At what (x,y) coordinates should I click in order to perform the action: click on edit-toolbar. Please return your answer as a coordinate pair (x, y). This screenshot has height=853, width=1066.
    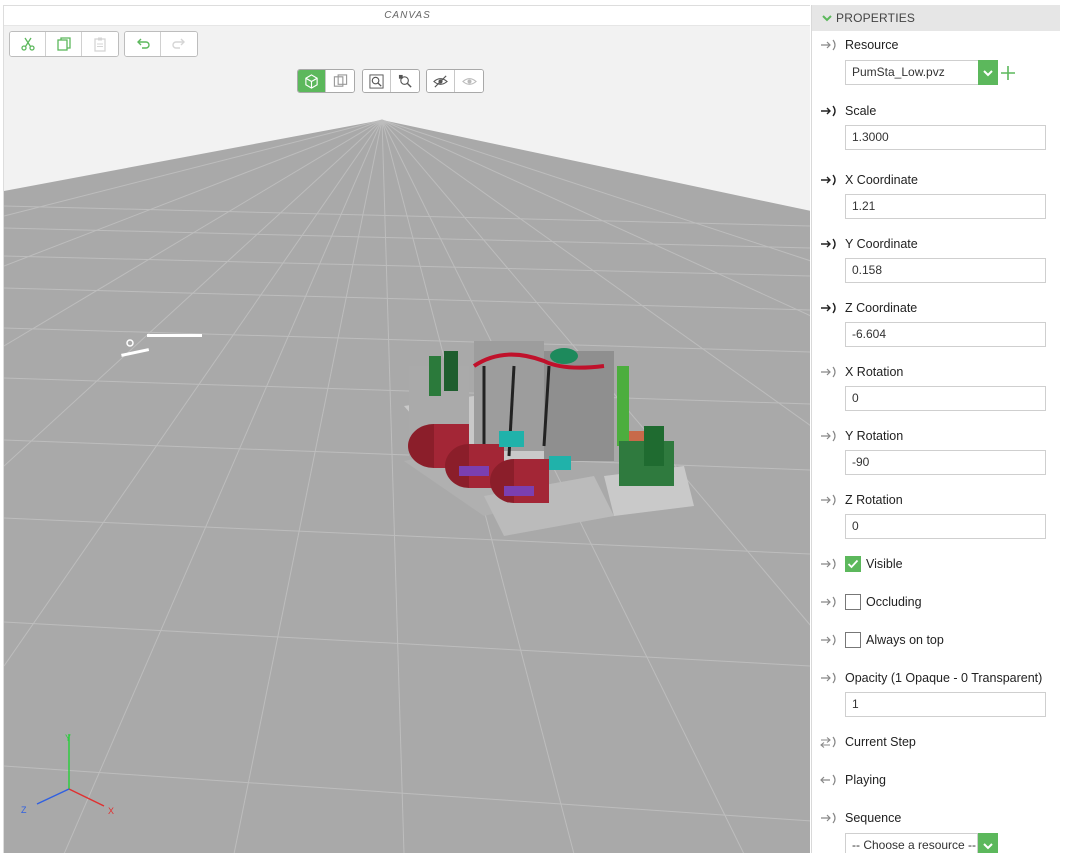
    Looking at the image, I should click on (407, 46).